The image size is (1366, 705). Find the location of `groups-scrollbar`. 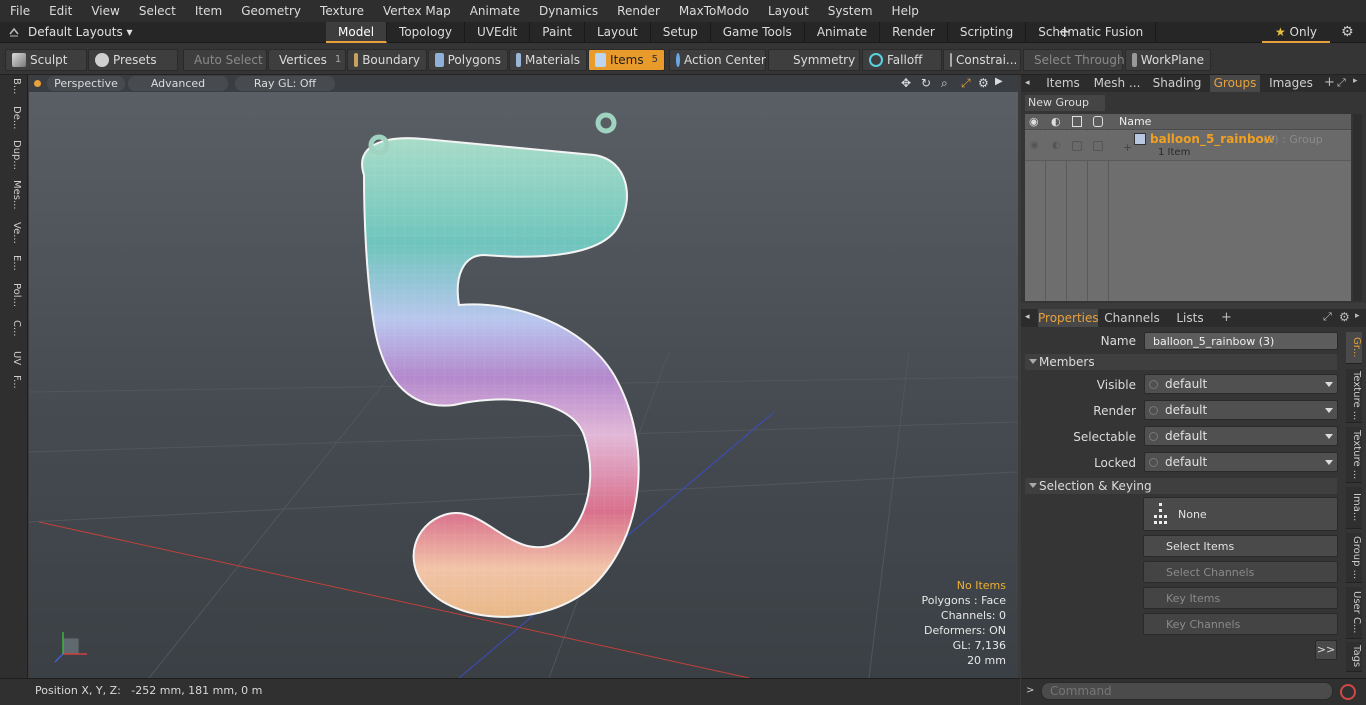

groups-scrollbar is located at coordinates (1357, 207).